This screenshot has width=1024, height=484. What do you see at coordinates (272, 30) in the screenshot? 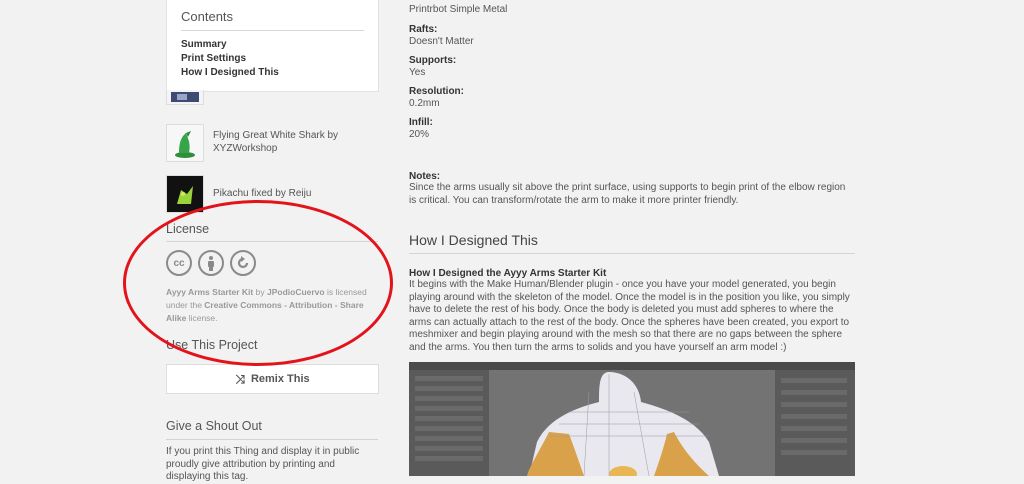
I see `contents-divider` at bounding box center [272, 30].